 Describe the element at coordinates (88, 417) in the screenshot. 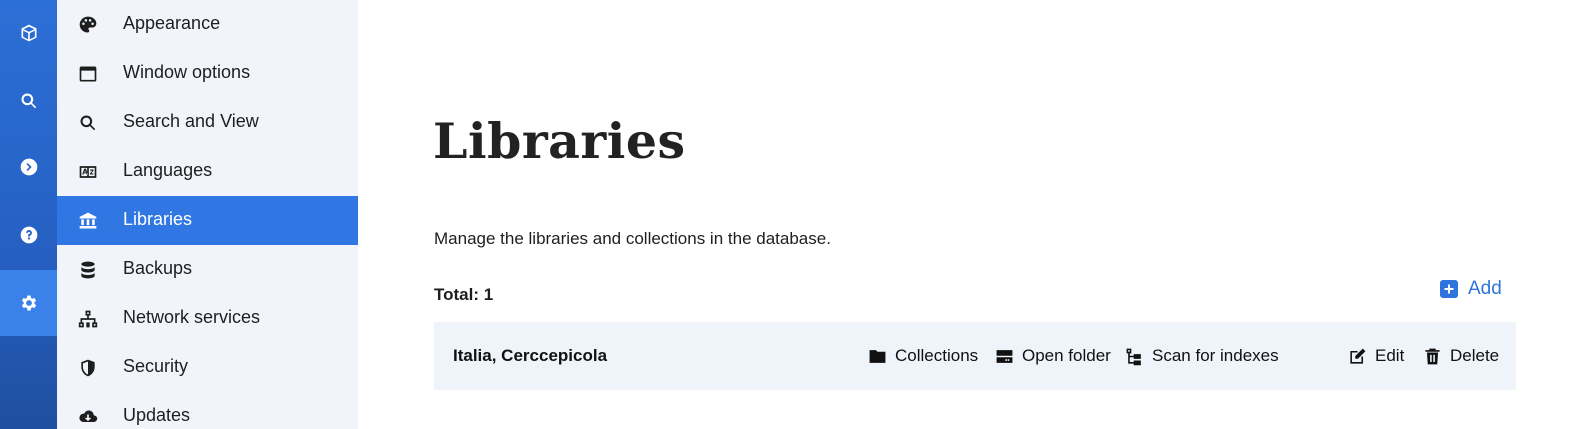

I see `cloud-download-icon` at that location.